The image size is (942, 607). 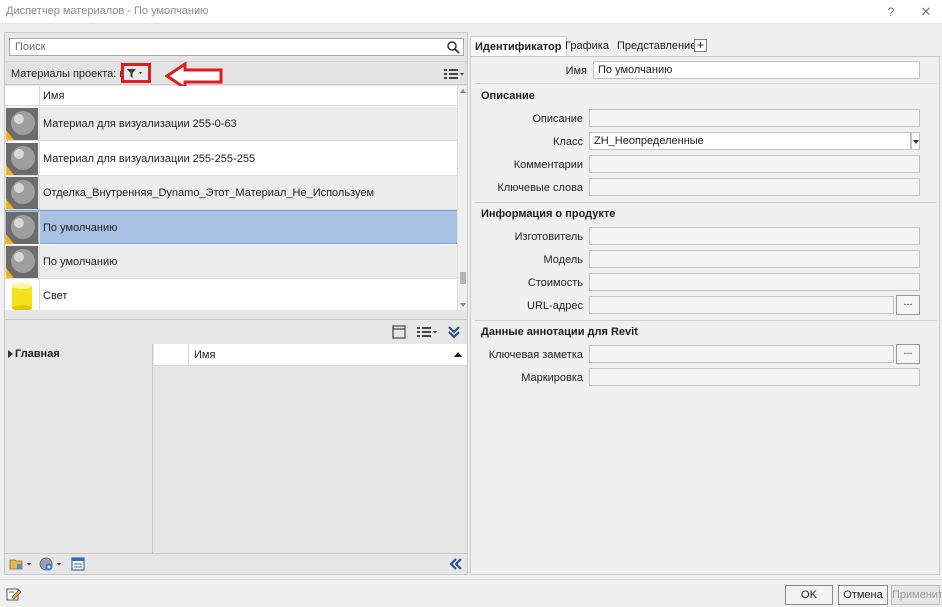 What do you see at coordinates (453, 47) in the screenshot?
I see `search-icon` at bounding box center [453, 47].